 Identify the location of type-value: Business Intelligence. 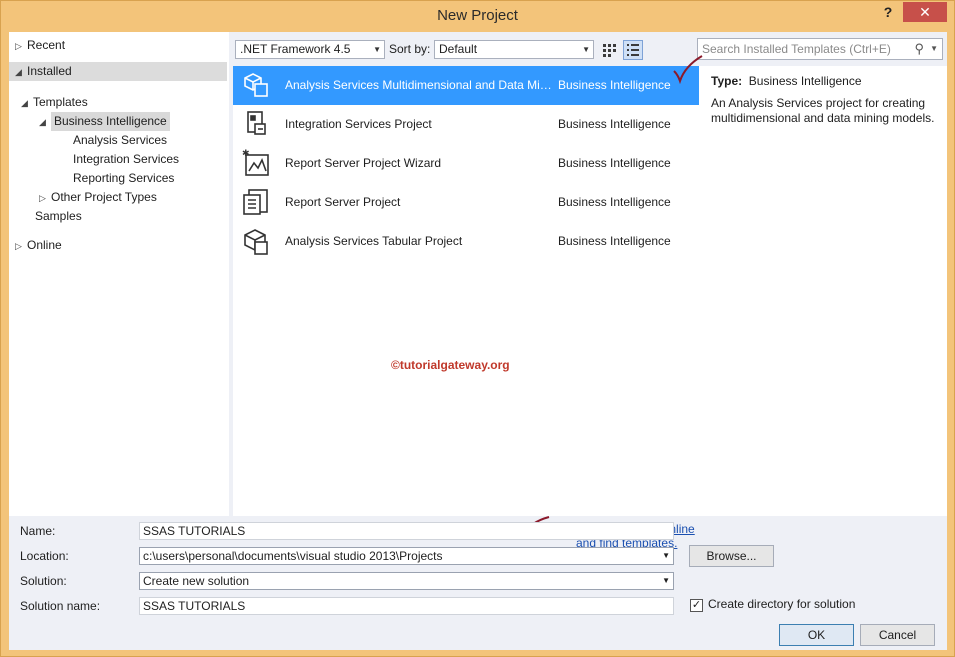
(805, 81).